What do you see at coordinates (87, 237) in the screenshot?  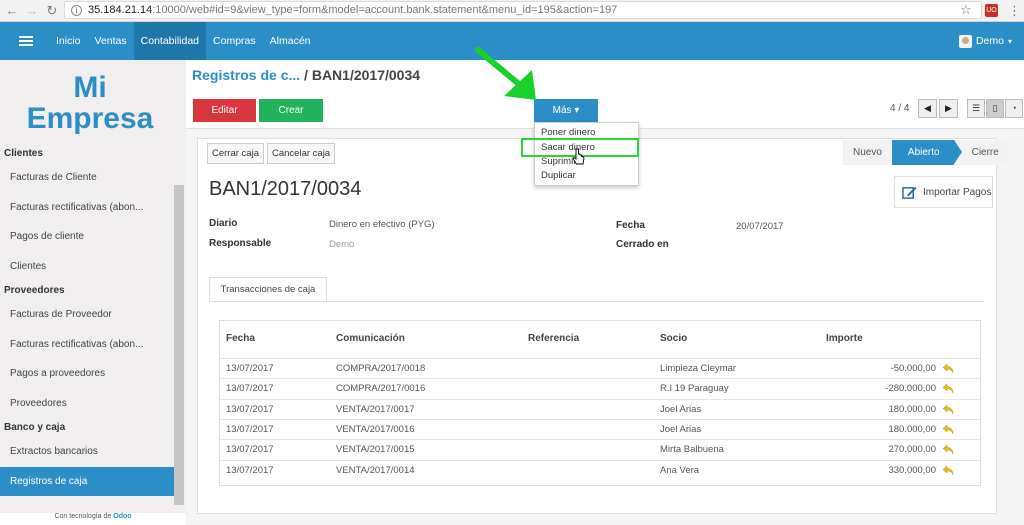 I see `sidebar-item: Pagos de cliente` at bounding box center [87, 237].